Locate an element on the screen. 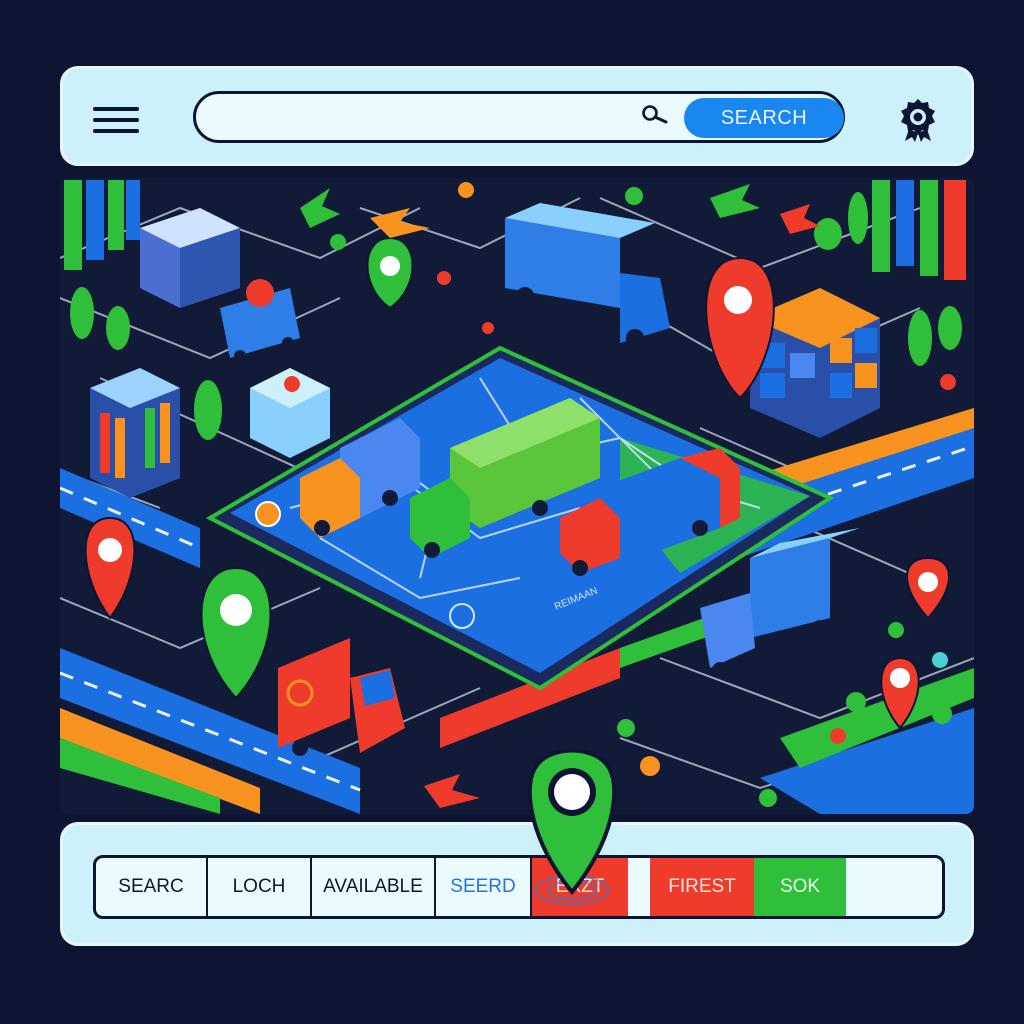 This screenshot has height=1024, width=1024. loch-button: LOCH is located at coordinates (260, 887).